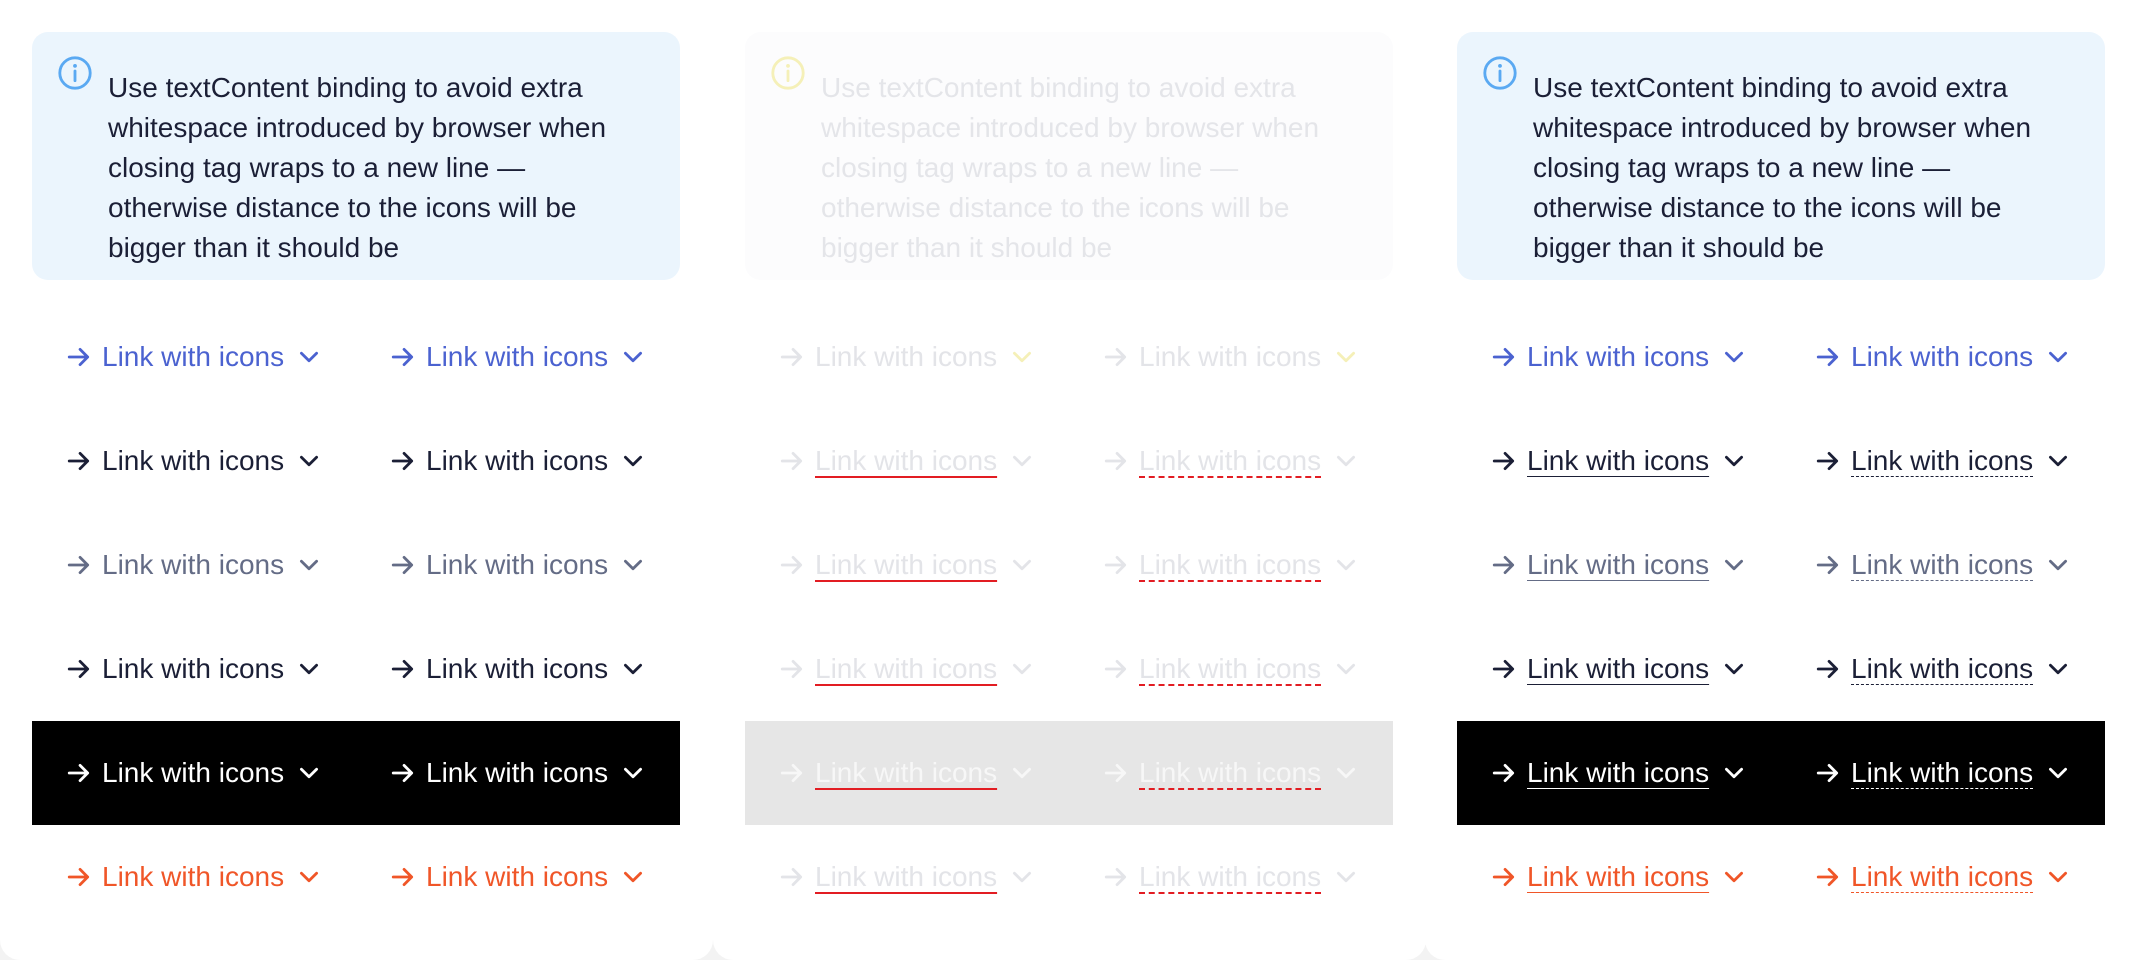  I want to click on link-row-blue: Link with icons Link with icons, so click(1781, 357).